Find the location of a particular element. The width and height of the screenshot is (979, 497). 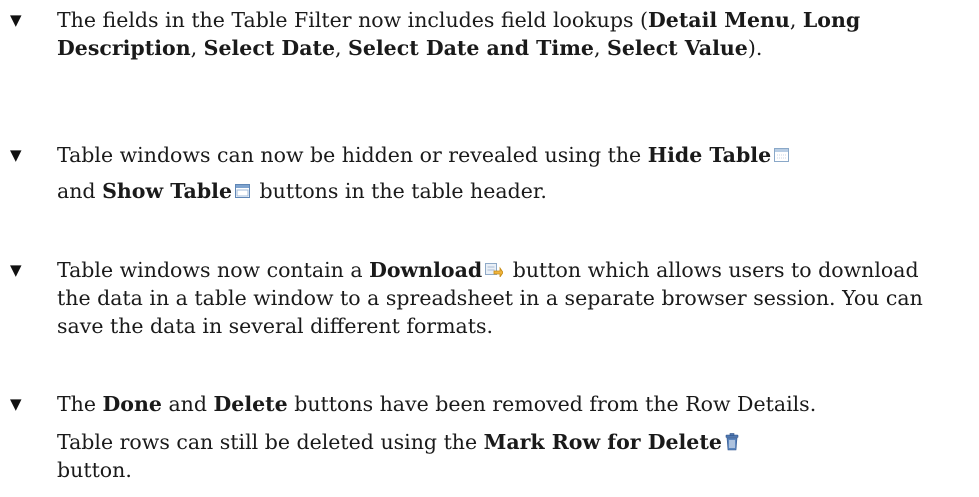

bold-term: Mark Row for Delete is located at coordinates (602, 442).